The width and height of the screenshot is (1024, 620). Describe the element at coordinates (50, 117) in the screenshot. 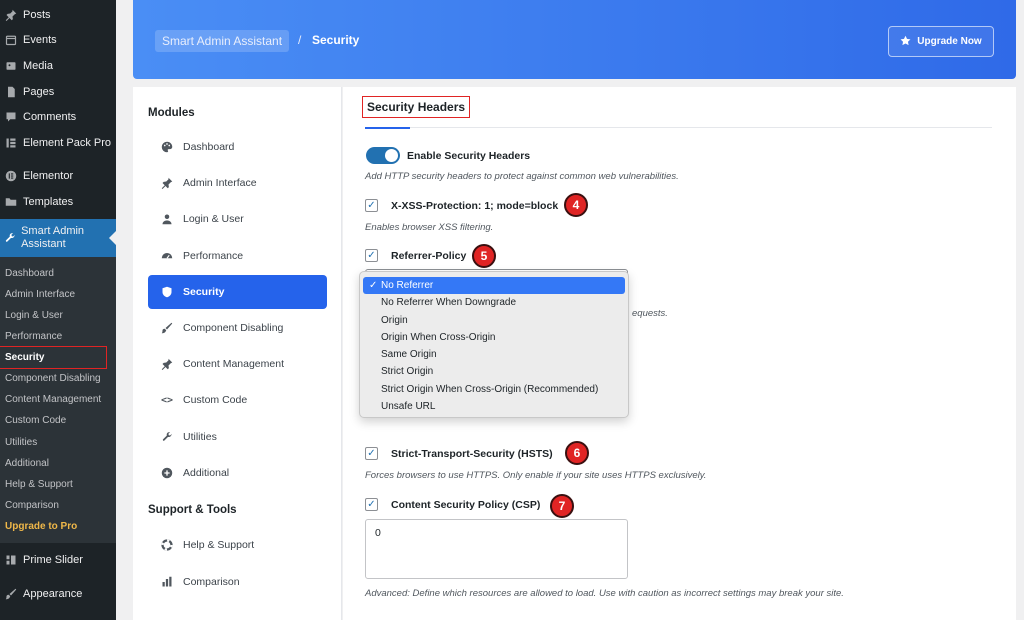

I see `wp-menu-label: Comments` at that location.